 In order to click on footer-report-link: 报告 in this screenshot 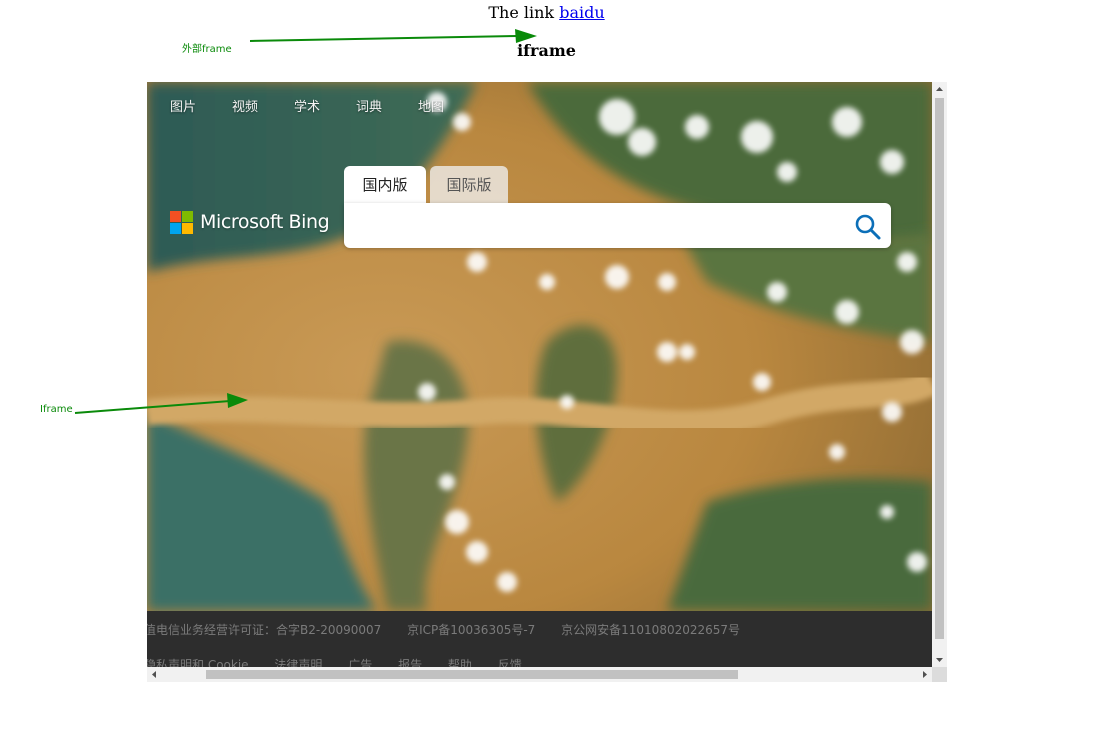, I will do `click(410, 662)`.